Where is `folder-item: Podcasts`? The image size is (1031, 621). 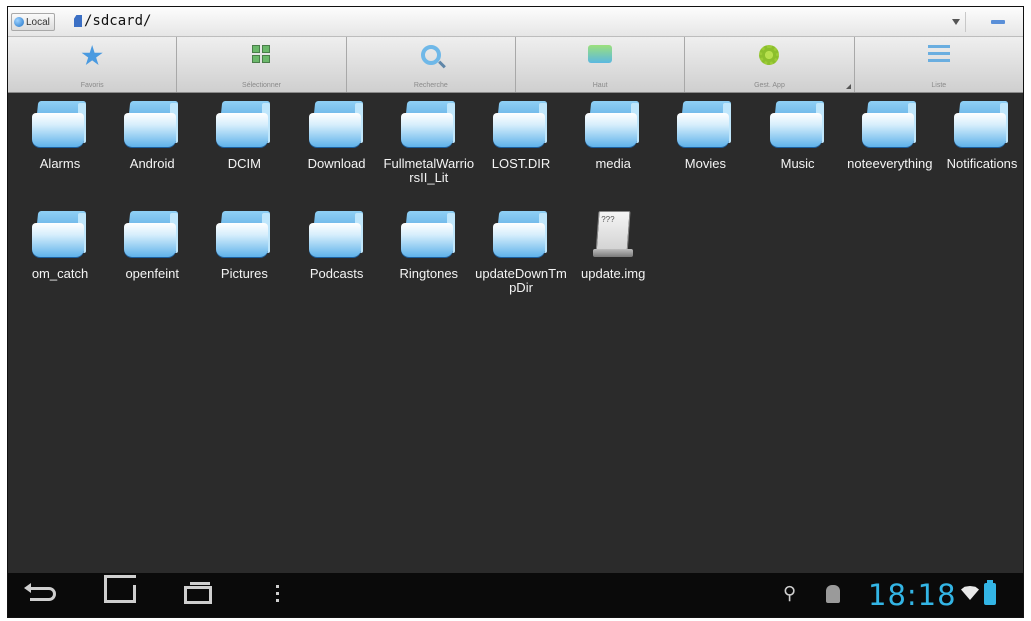 folder-item: Podcasts is located at coordinates (337, 245).